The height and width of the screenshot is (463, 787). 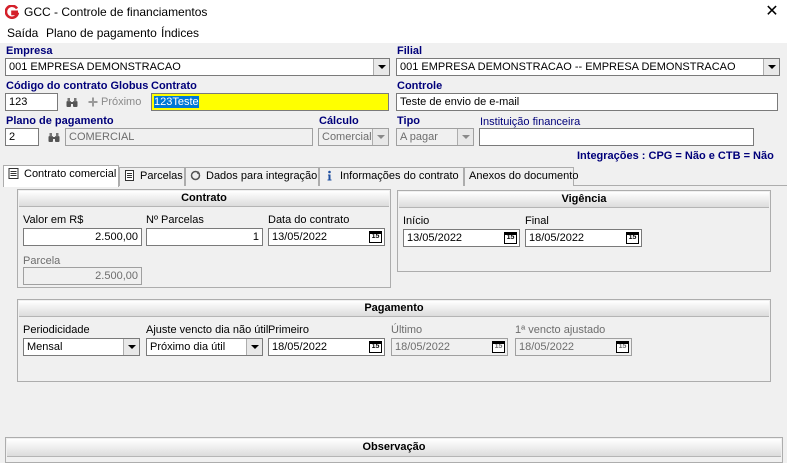 I want to click on codigo-contrato-input: 123, so click(x=31, y=102).